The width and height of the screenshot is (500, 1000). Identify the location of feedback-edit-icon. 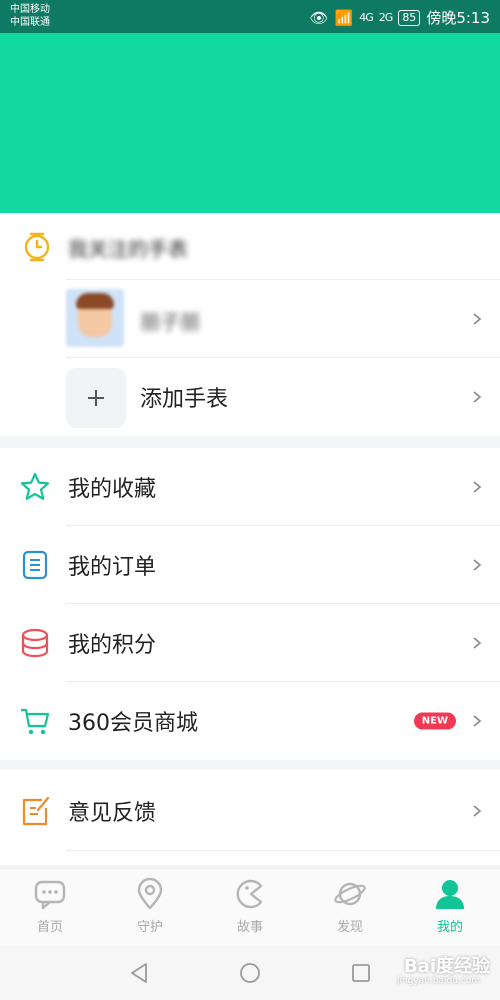
(36, 811).